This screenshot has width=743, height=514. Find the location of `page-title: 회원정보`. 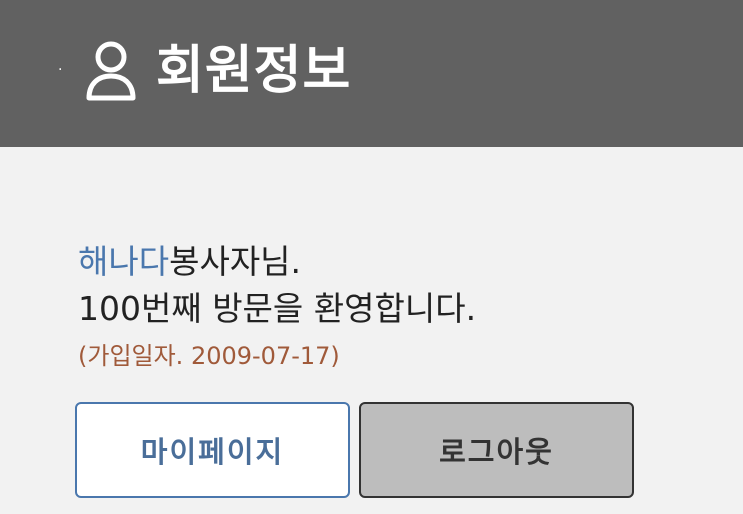

page-title: 회원정보 is located at coordinates (254, 71).